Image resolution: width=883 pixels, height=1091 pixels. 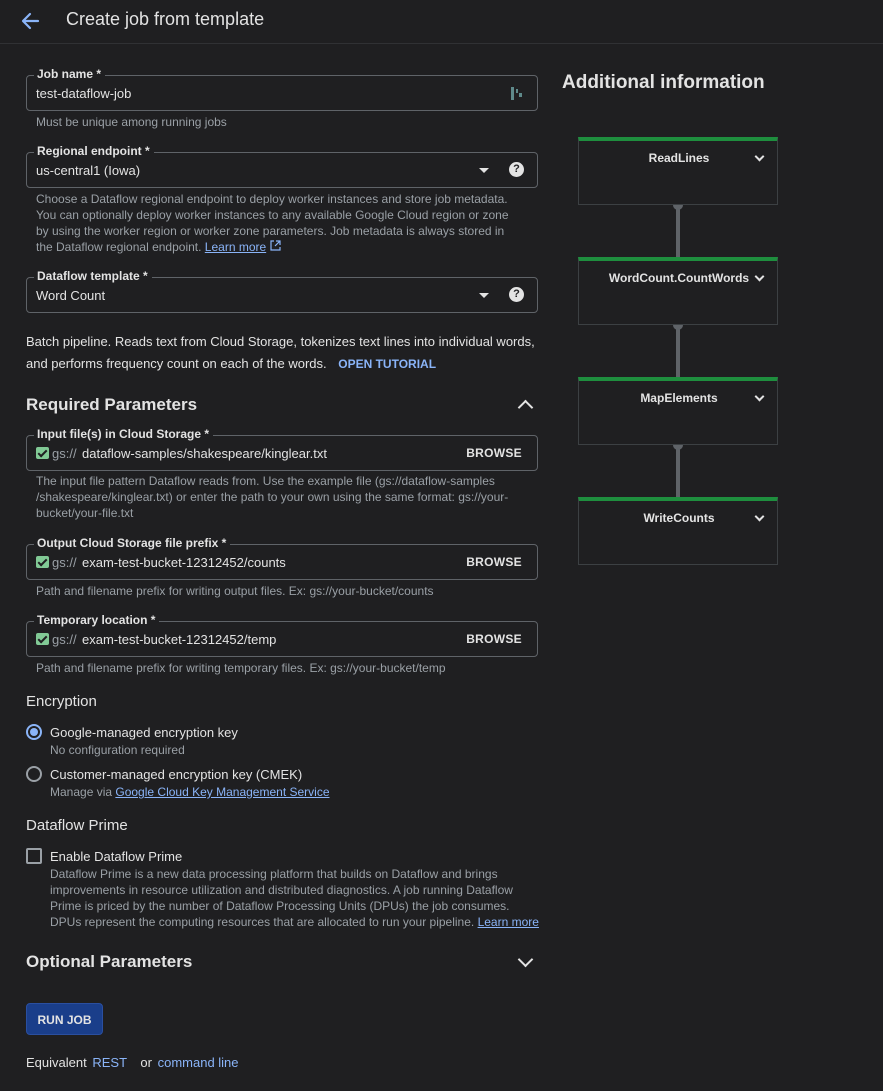 I want to click on graph-node-mapelements: MapElements, so click(x=678, y=411).